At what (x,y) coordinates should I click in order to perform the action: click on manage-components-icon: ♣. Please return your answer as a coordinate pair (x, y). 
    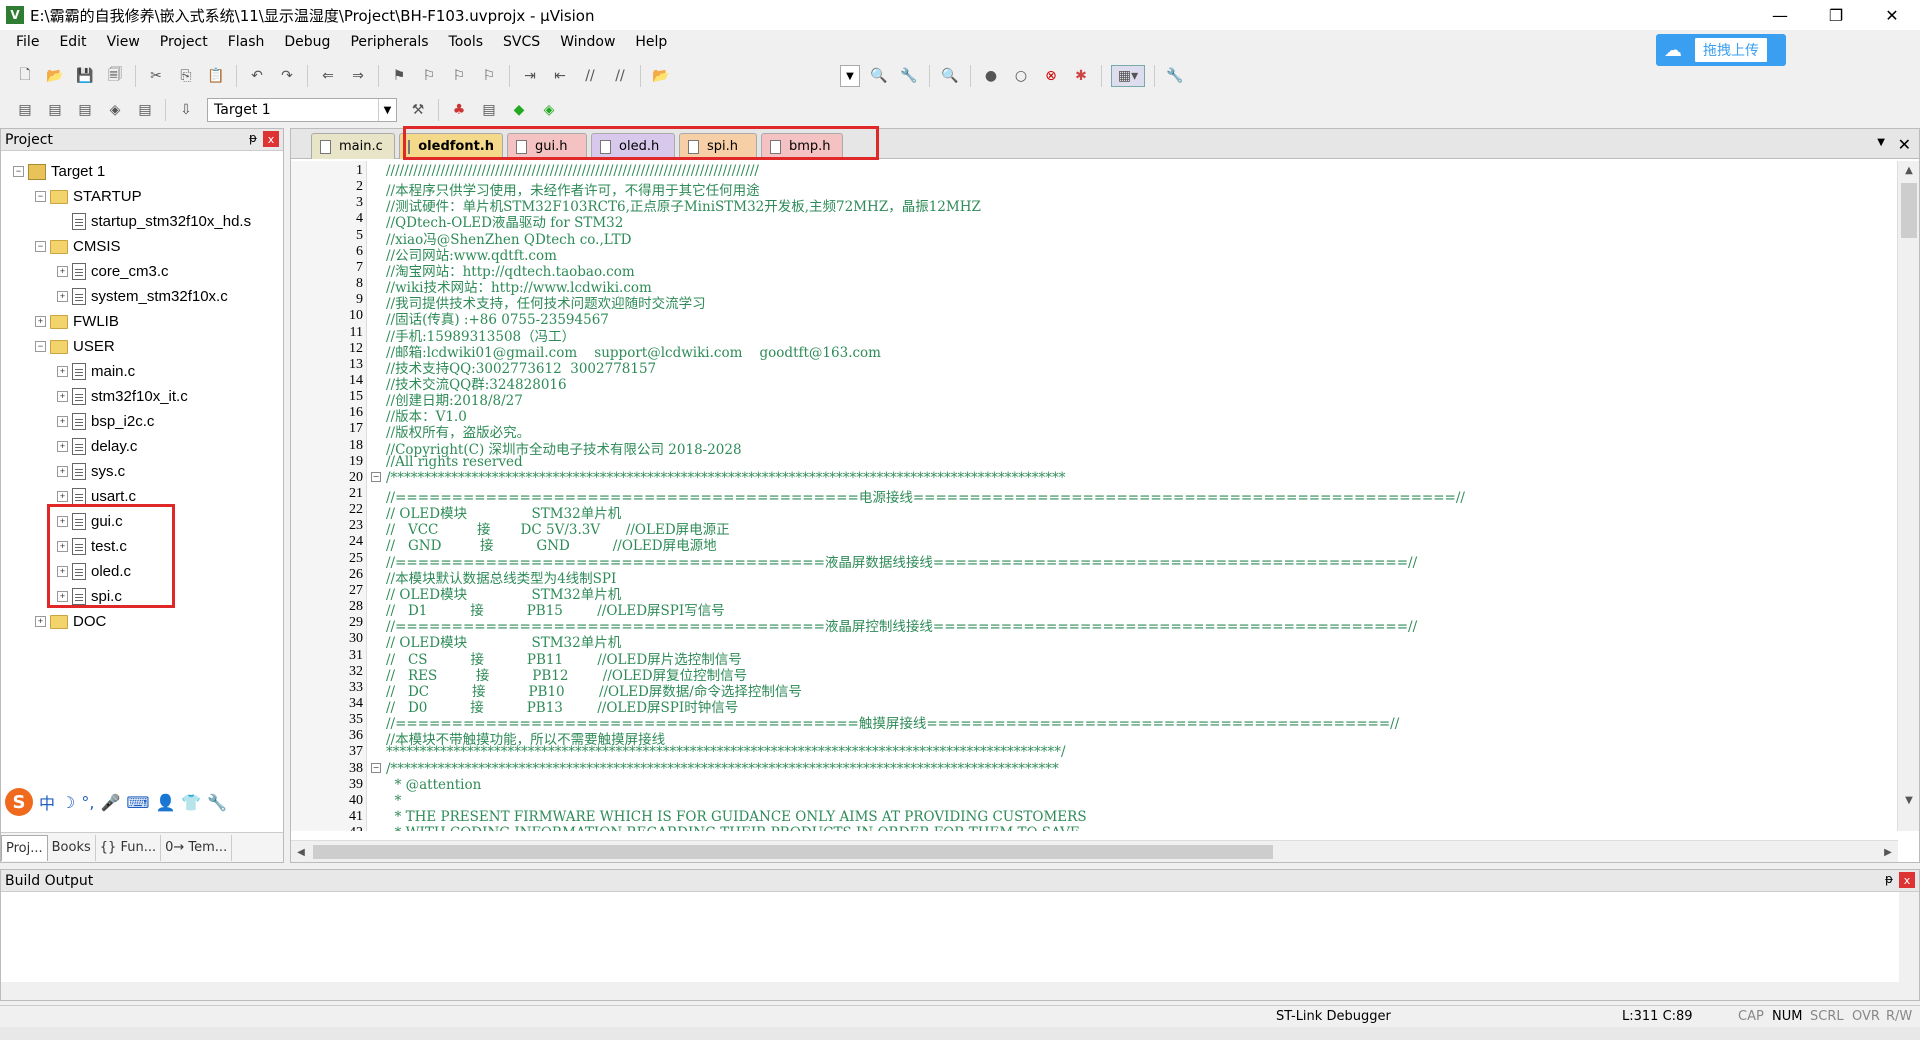
    Looking at the image, I should click on (459, 110).